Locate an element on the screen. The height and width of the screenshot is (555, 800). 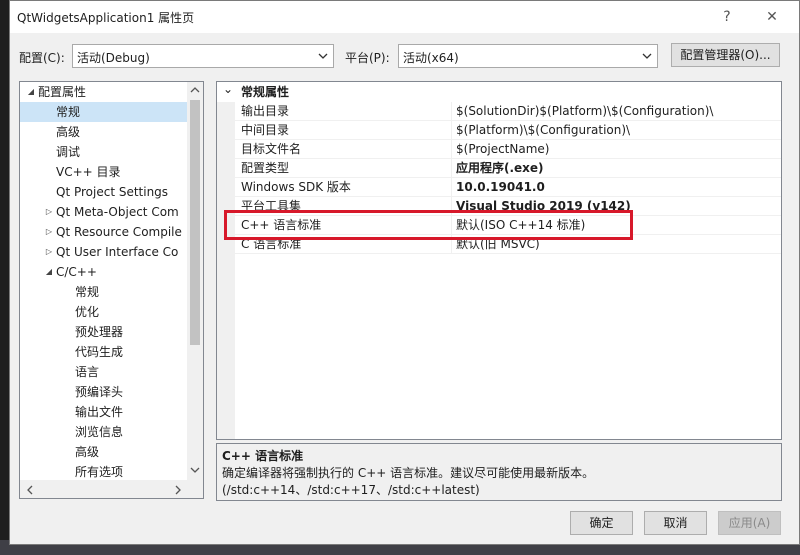
category-general: ⌄ 常规属性 is located at coordinates (499, 92).